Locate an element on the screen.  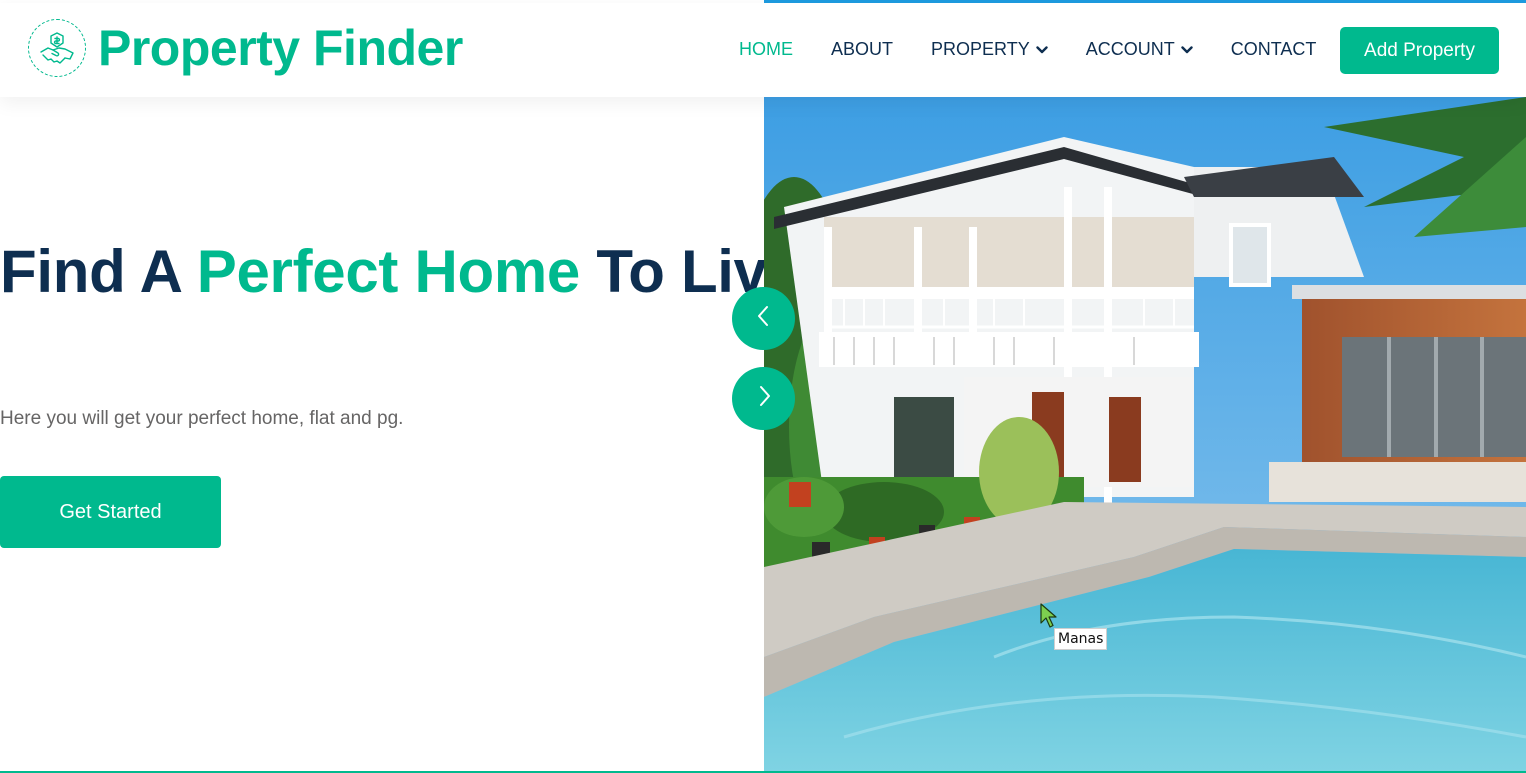
chevron-left-icon is located at coordinates (764, 318).